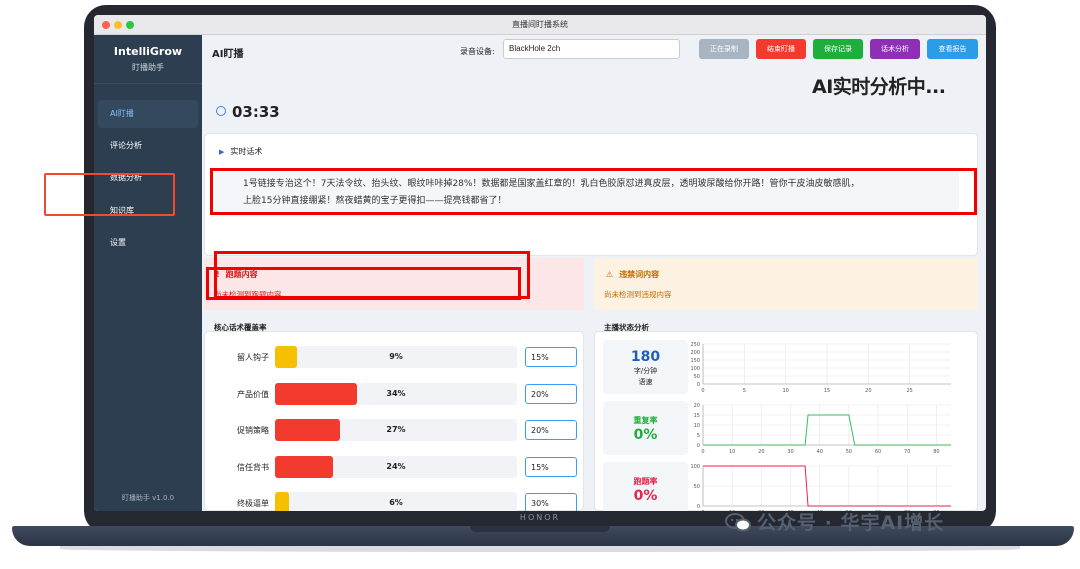 This screenshot has height=569, width=1080. I want to click on coverage-row: 产品价值 34% 20%, so click(395, 394).